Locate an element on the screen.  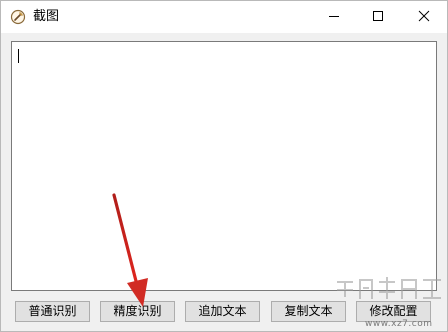
title-bar: 截图 is located at coordinates (224, 17).